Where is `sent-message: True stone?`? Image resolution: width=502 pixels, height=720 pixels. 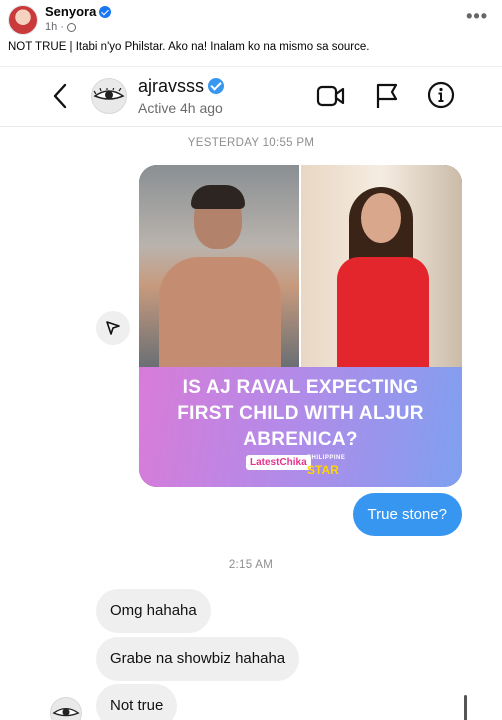 sent-message: True stone? is located at coordinates (407, 514).